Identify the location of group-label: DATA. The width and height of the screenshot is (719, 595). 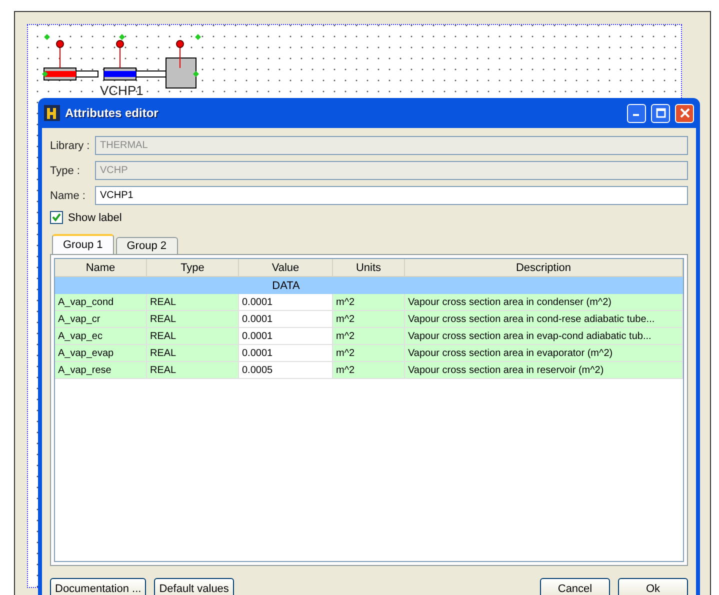
(286, 286).